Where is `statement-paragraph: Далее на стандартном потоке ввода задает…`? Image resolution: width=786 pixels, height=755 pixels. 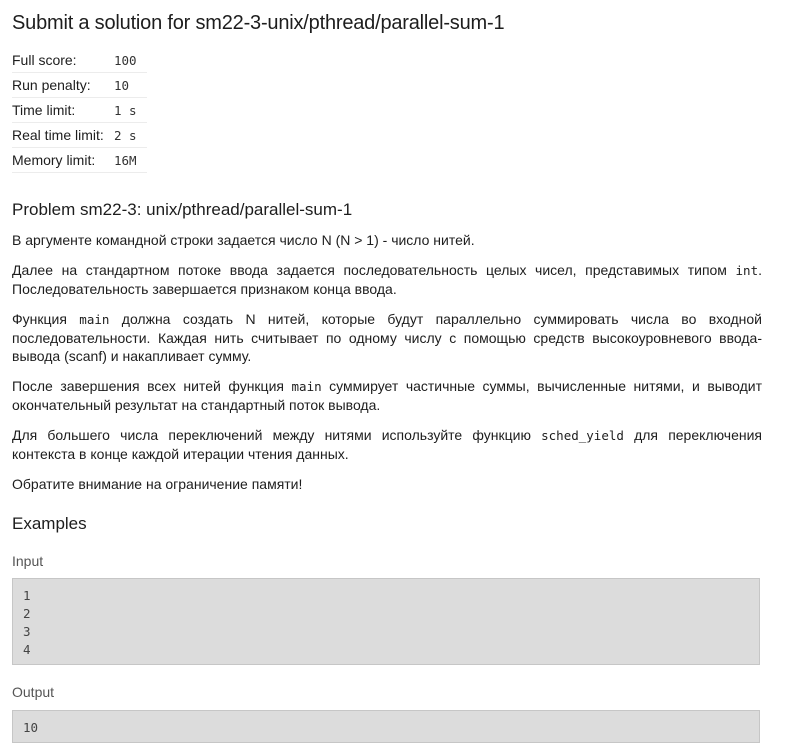
statement-paragraph: Далее на стандартном потоке ввода задает… is located at coordinates (387, 279).